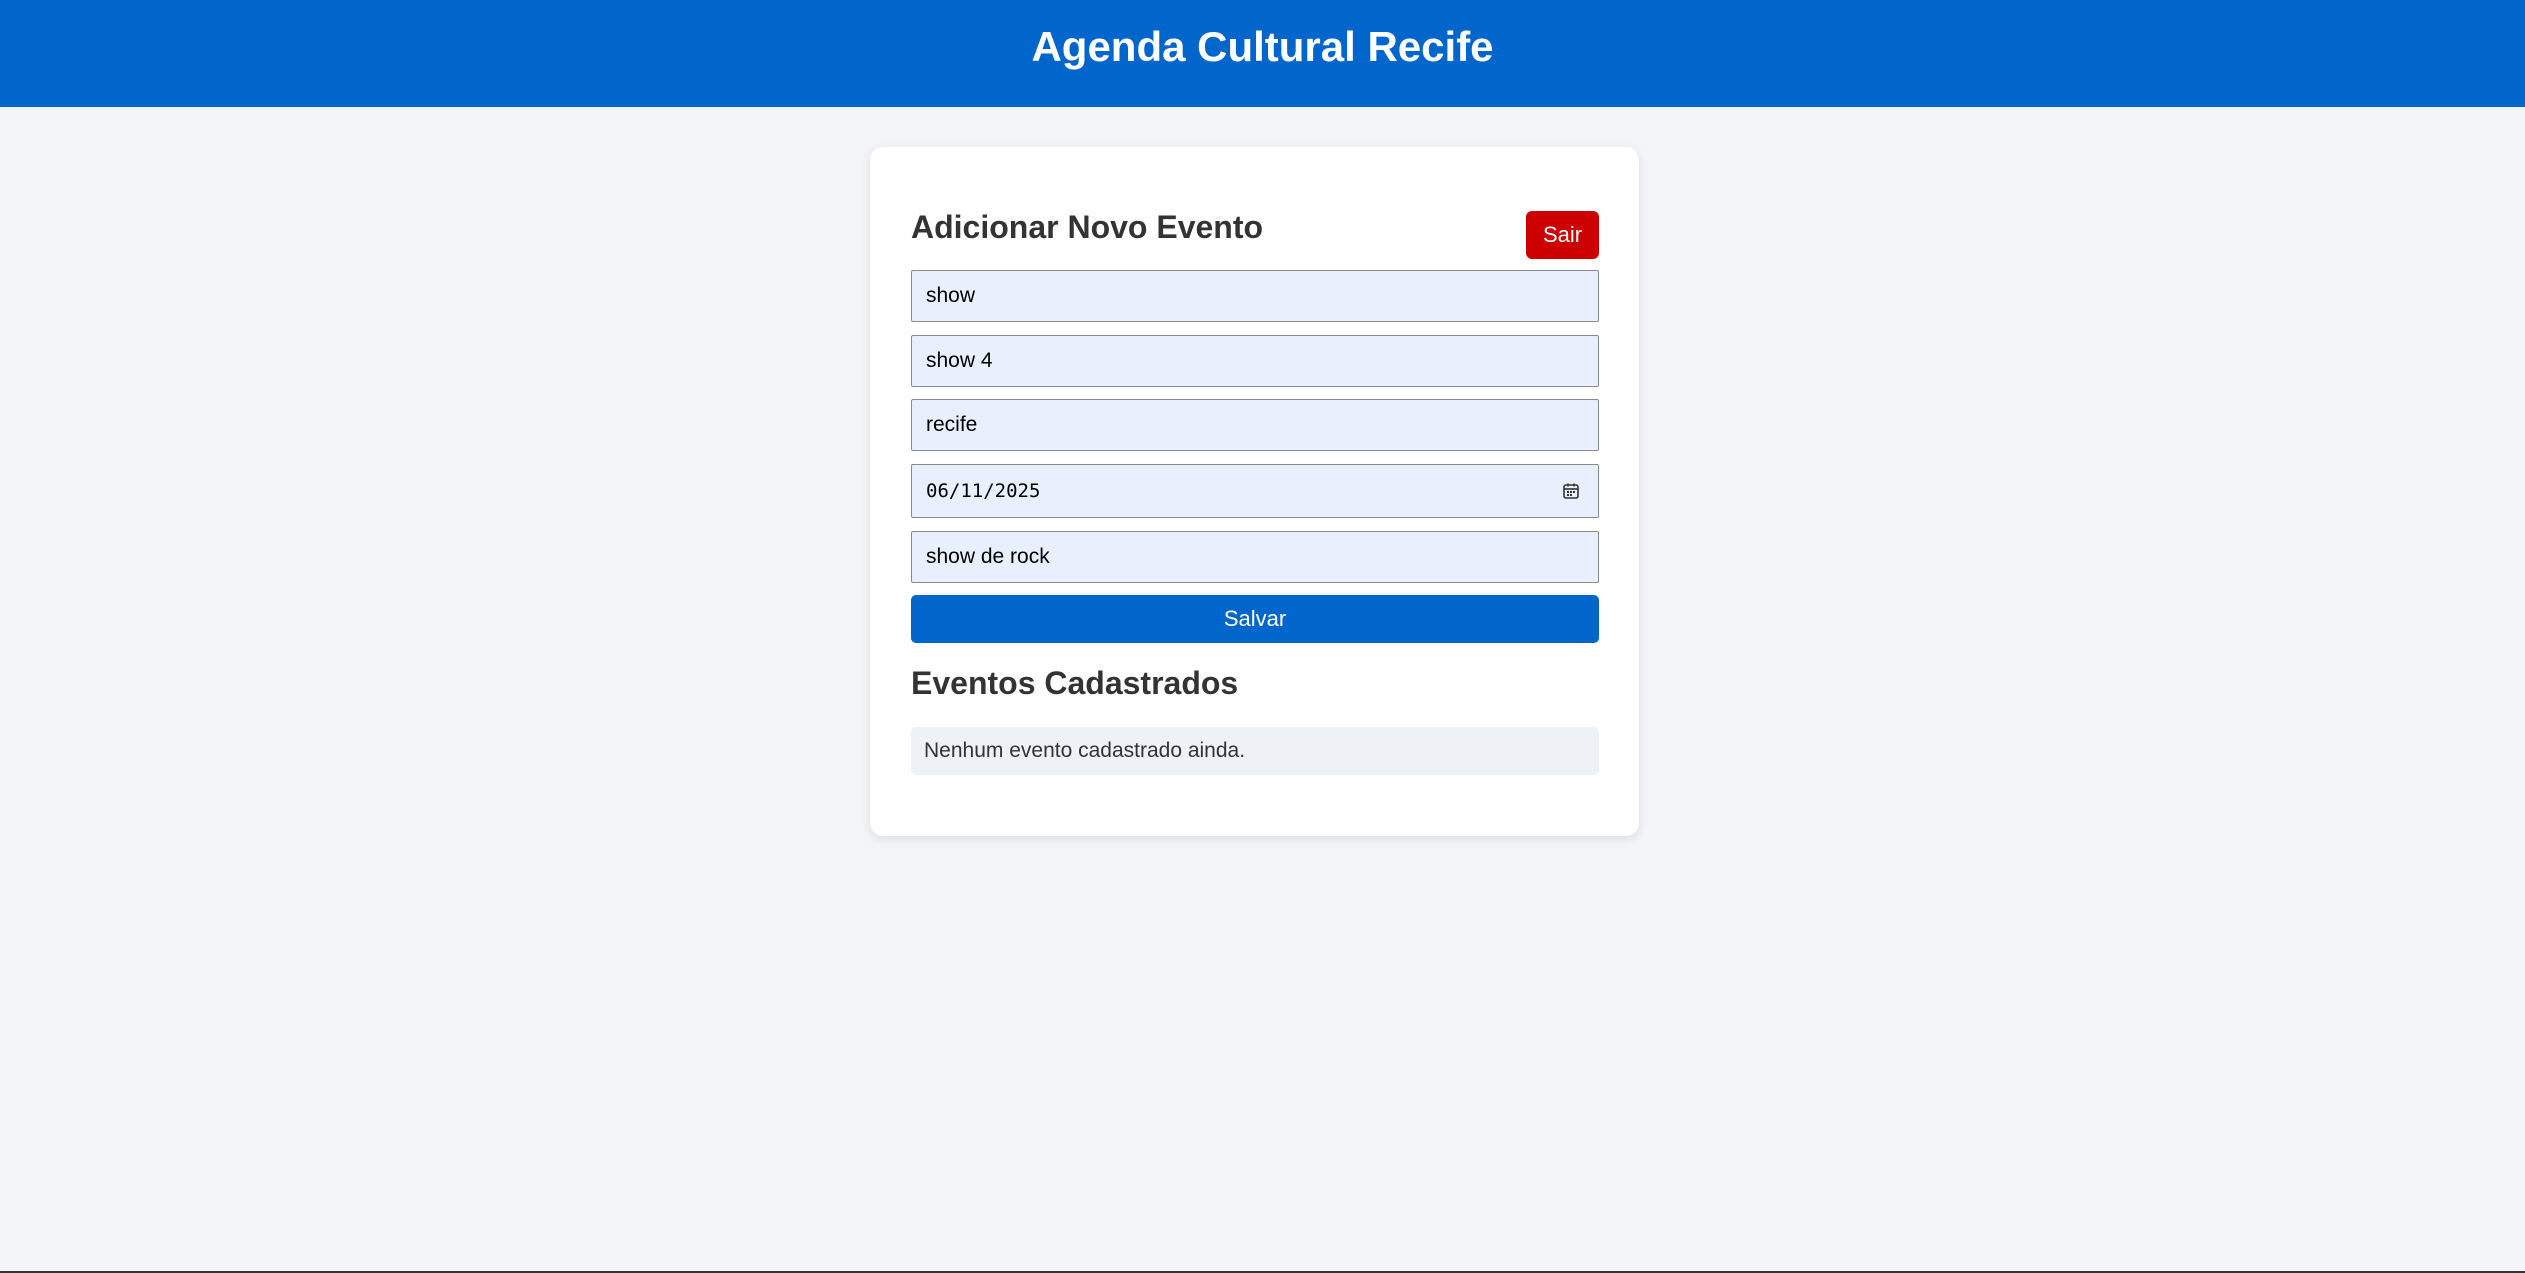 Image resolution: width=2525 pixels, height=1273 pixels. Describe the element at coordinates (1255, 751) in the screenshot. I see `empty-events-message: Nenhum evento cadastrado ainda.` at that location.